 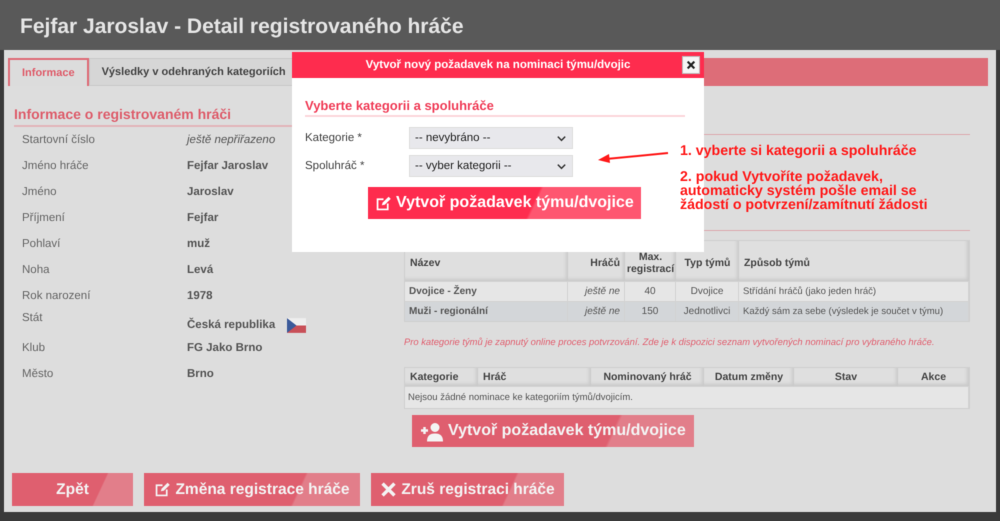 I want to click on table-cell: Dvojice - Ženy, so click(x=486, y=291).